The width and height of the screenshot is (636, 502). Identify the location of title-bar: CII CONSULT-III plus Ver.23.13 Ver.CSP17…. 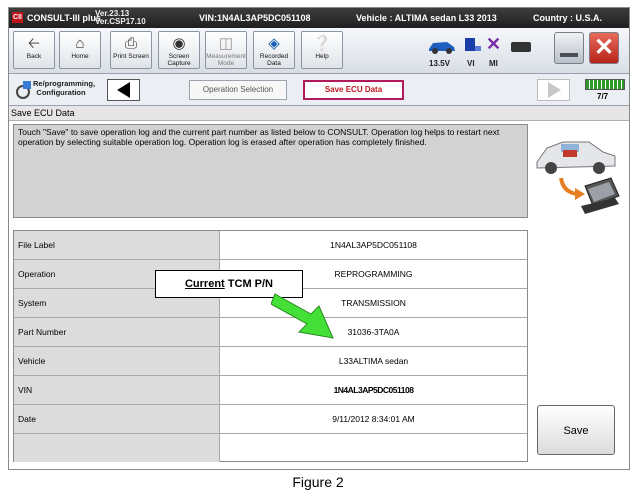
(319, 18).